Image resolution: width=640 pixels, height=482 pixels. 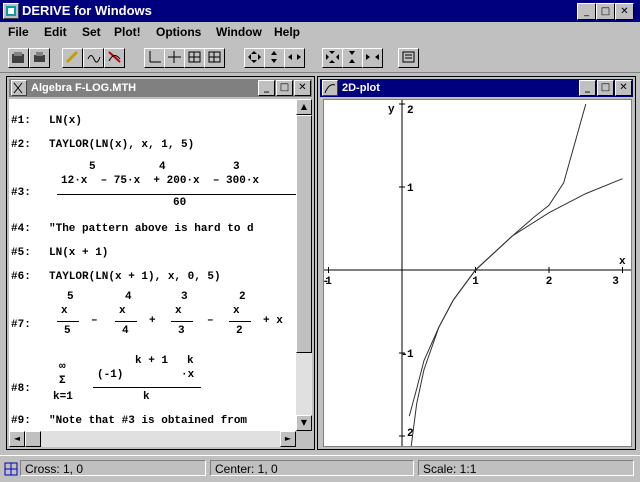 I want to click on open-icon, so click(x=18, y=58).